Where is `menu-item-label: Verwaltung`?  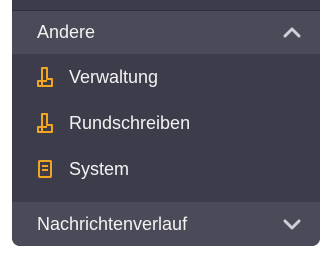
menu-item-label: Verwaltung is located at coordinates (114, 76).